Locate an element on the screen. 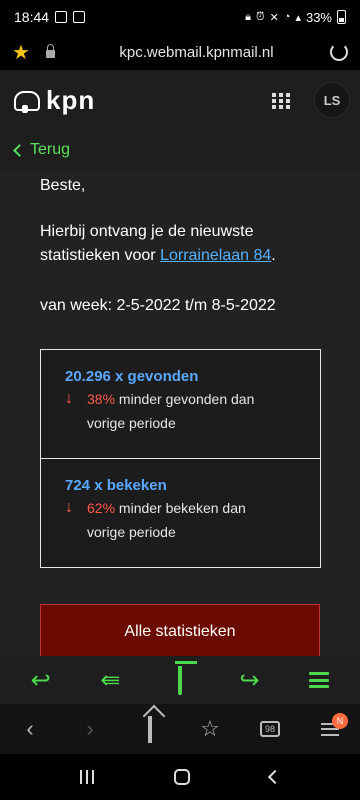 The width and height of the screenshot is (360, 800). stat-title: 20.296 x gevonden is located at coordinates (132, 376).